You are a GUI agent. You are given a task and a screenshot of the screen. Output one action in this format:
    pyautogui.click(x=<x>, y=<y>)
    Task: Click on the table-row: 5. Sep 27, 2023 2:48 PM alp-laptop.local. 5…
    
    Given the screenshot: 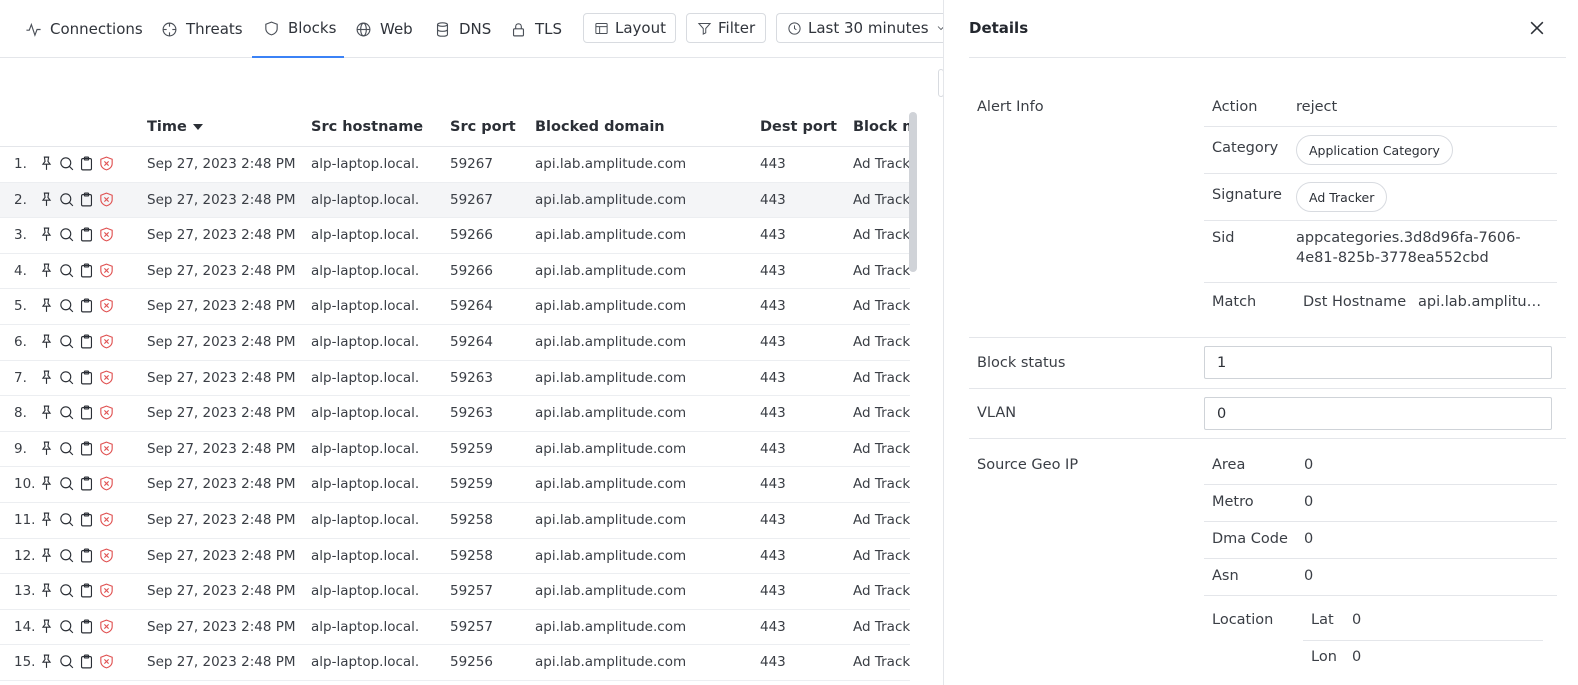 What is the action you would take?
    pyautogui.click(x=455, y=307)
    